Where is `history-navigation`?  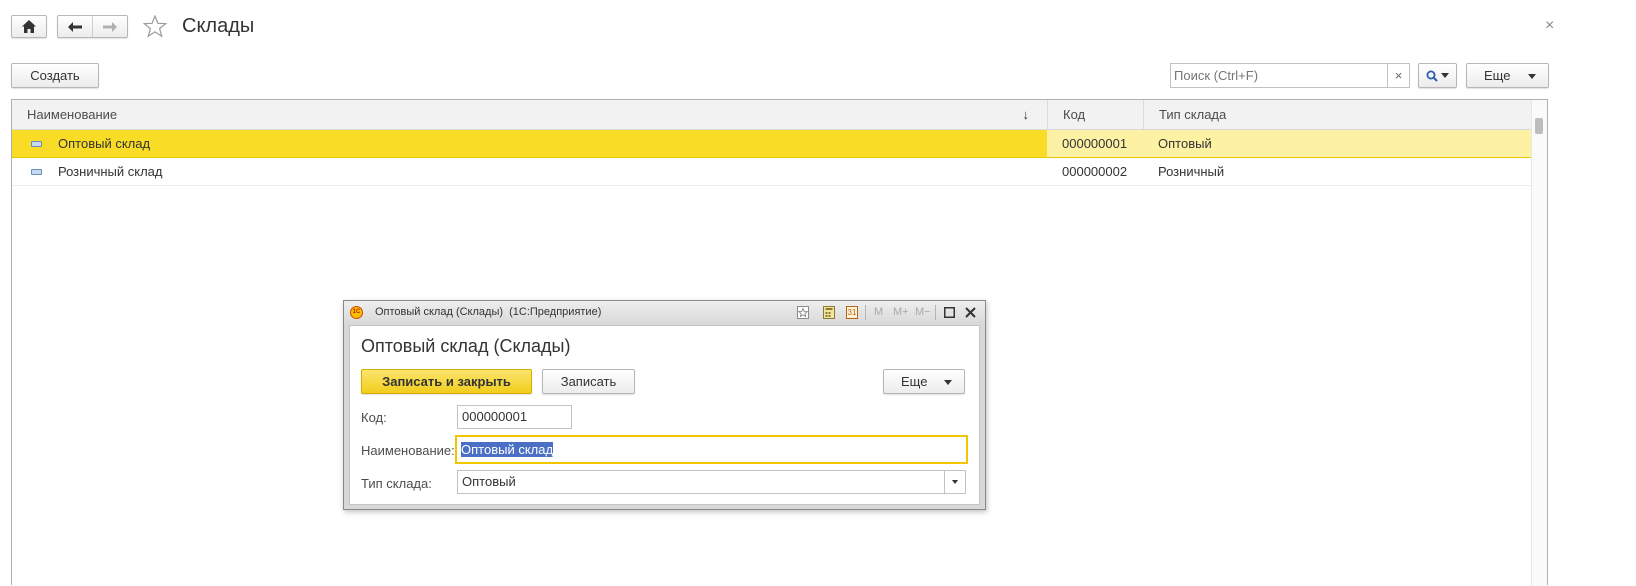 history-navigation is located at coordinates (92, 26).